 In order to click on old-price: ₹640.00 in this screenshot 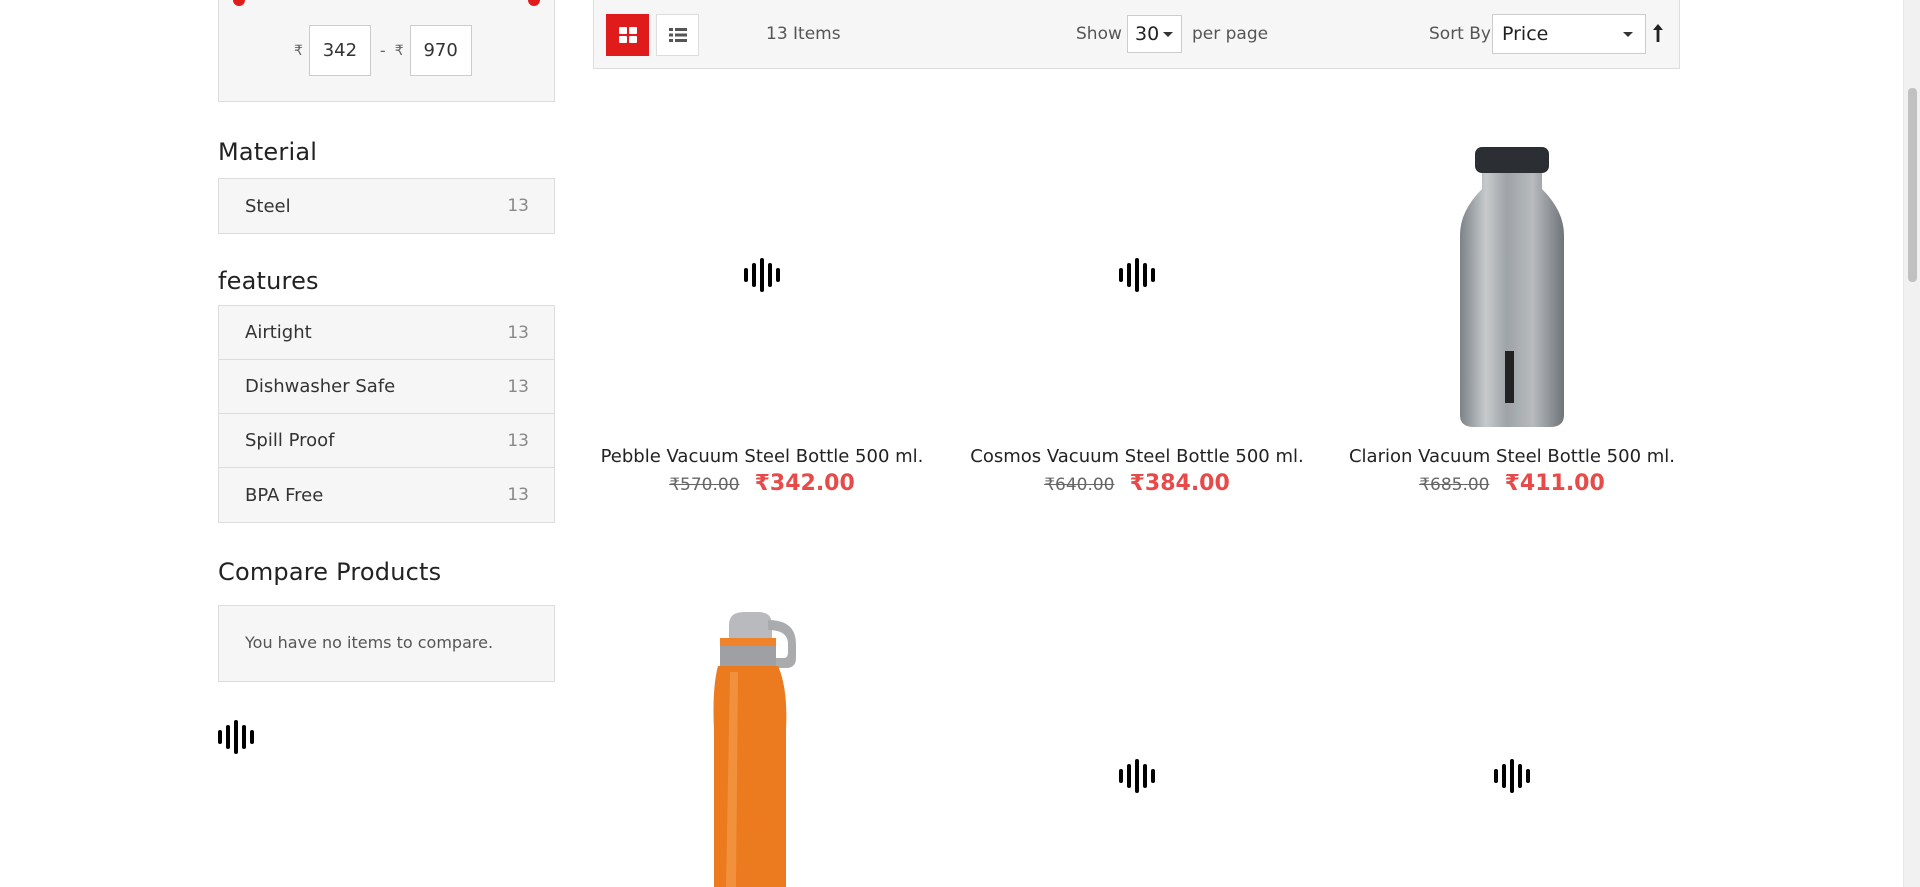, I will do `click(1079, 485)`.